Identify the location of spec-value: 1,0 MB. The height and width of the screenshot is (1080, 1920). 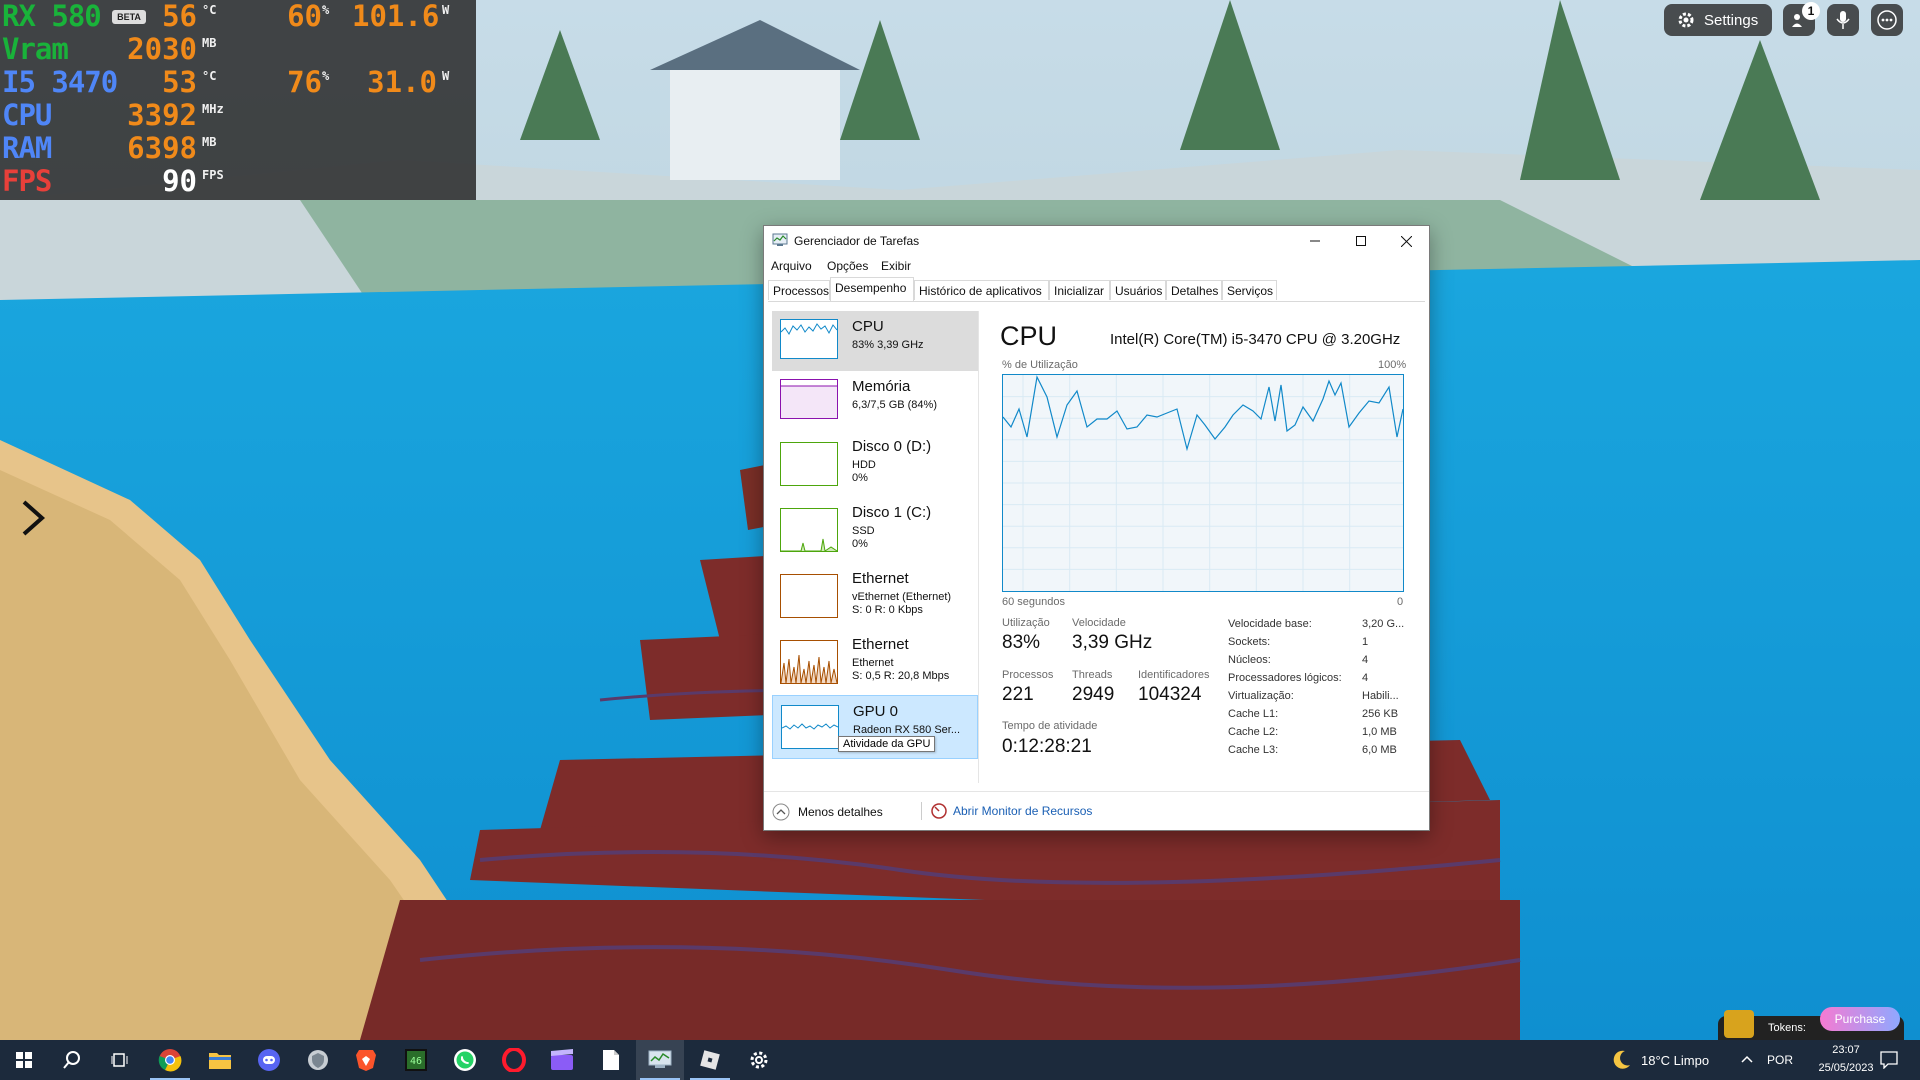
(1379, 732).